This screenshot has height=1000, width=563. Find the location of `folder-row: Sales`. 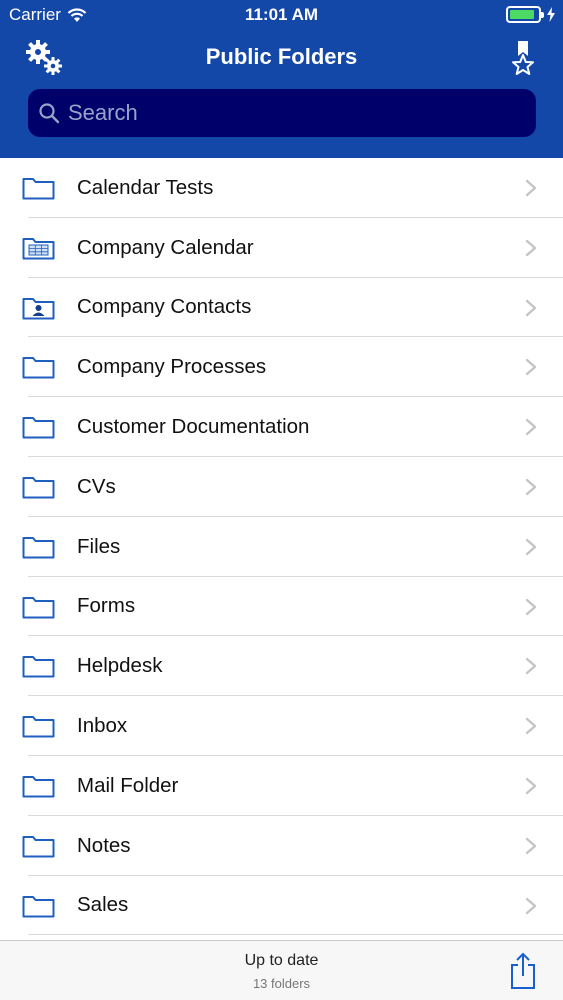

folder-row: Sales is located at coordinates (281, 906).